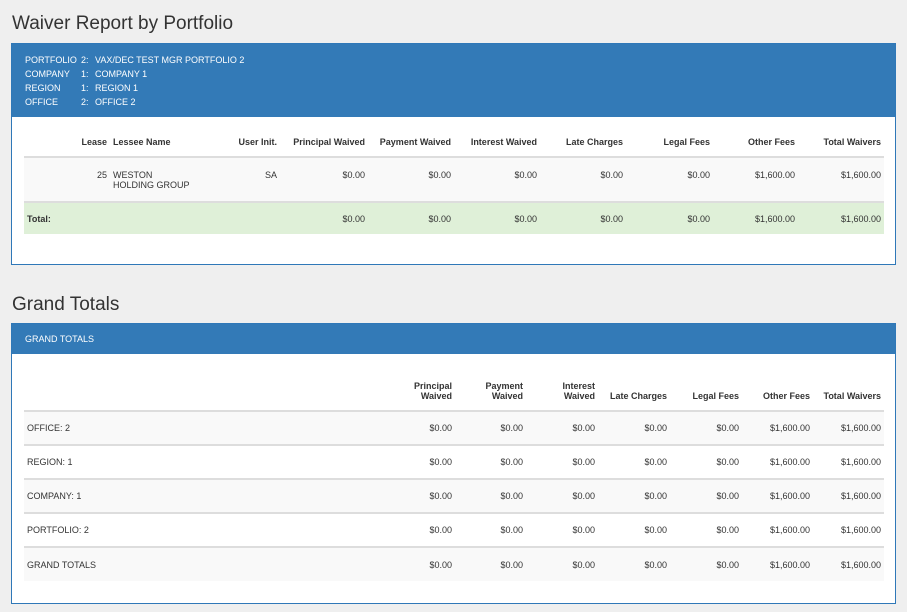 The image size is (907, 612). Describe the element at coordinates (706, 394) in the screenshot. I see `gcol-legal: Legal Fees` at that location.